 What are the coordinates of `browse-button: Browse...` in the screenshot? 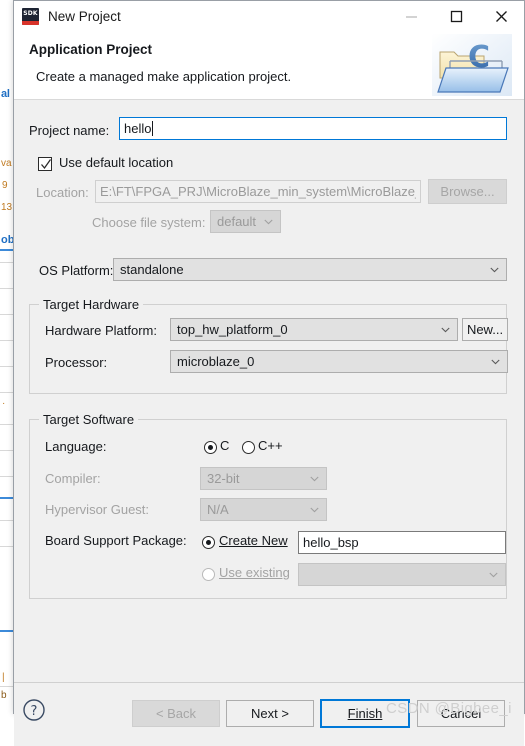 It's located at (467, 191).